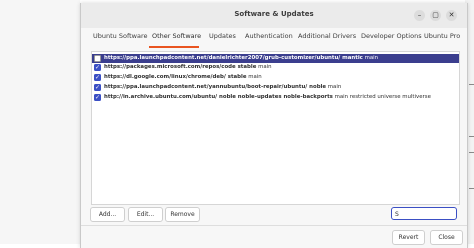 The height and width of the screenshot is (248, 474). Describe the element at coordinates (391, 36) in the screenshot. I see `tab-developer-options: Developer Options` at that location.